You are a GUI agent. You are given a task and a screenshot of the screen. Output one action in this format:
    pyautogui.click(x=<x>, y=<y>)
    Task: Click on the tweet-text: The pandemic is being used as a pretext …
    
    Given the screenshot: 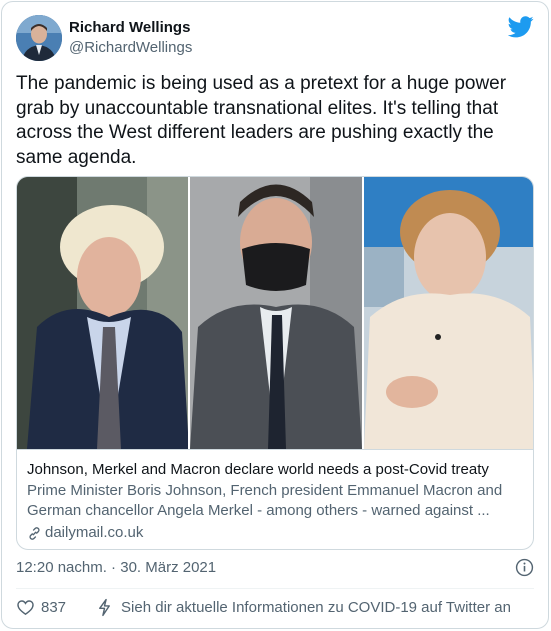 What is the action you would take?
    pyautogui.click(x=261, y=120)
    